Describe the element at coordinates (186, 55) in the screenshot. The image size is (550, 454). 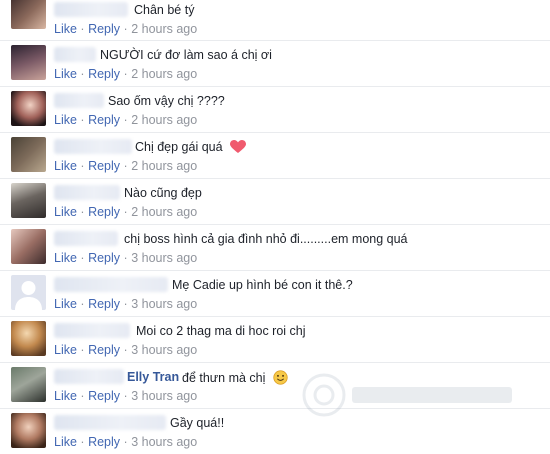
I see `comment-text: NGƯỜI cứ đơ làm sao á chị ơi` at that location.